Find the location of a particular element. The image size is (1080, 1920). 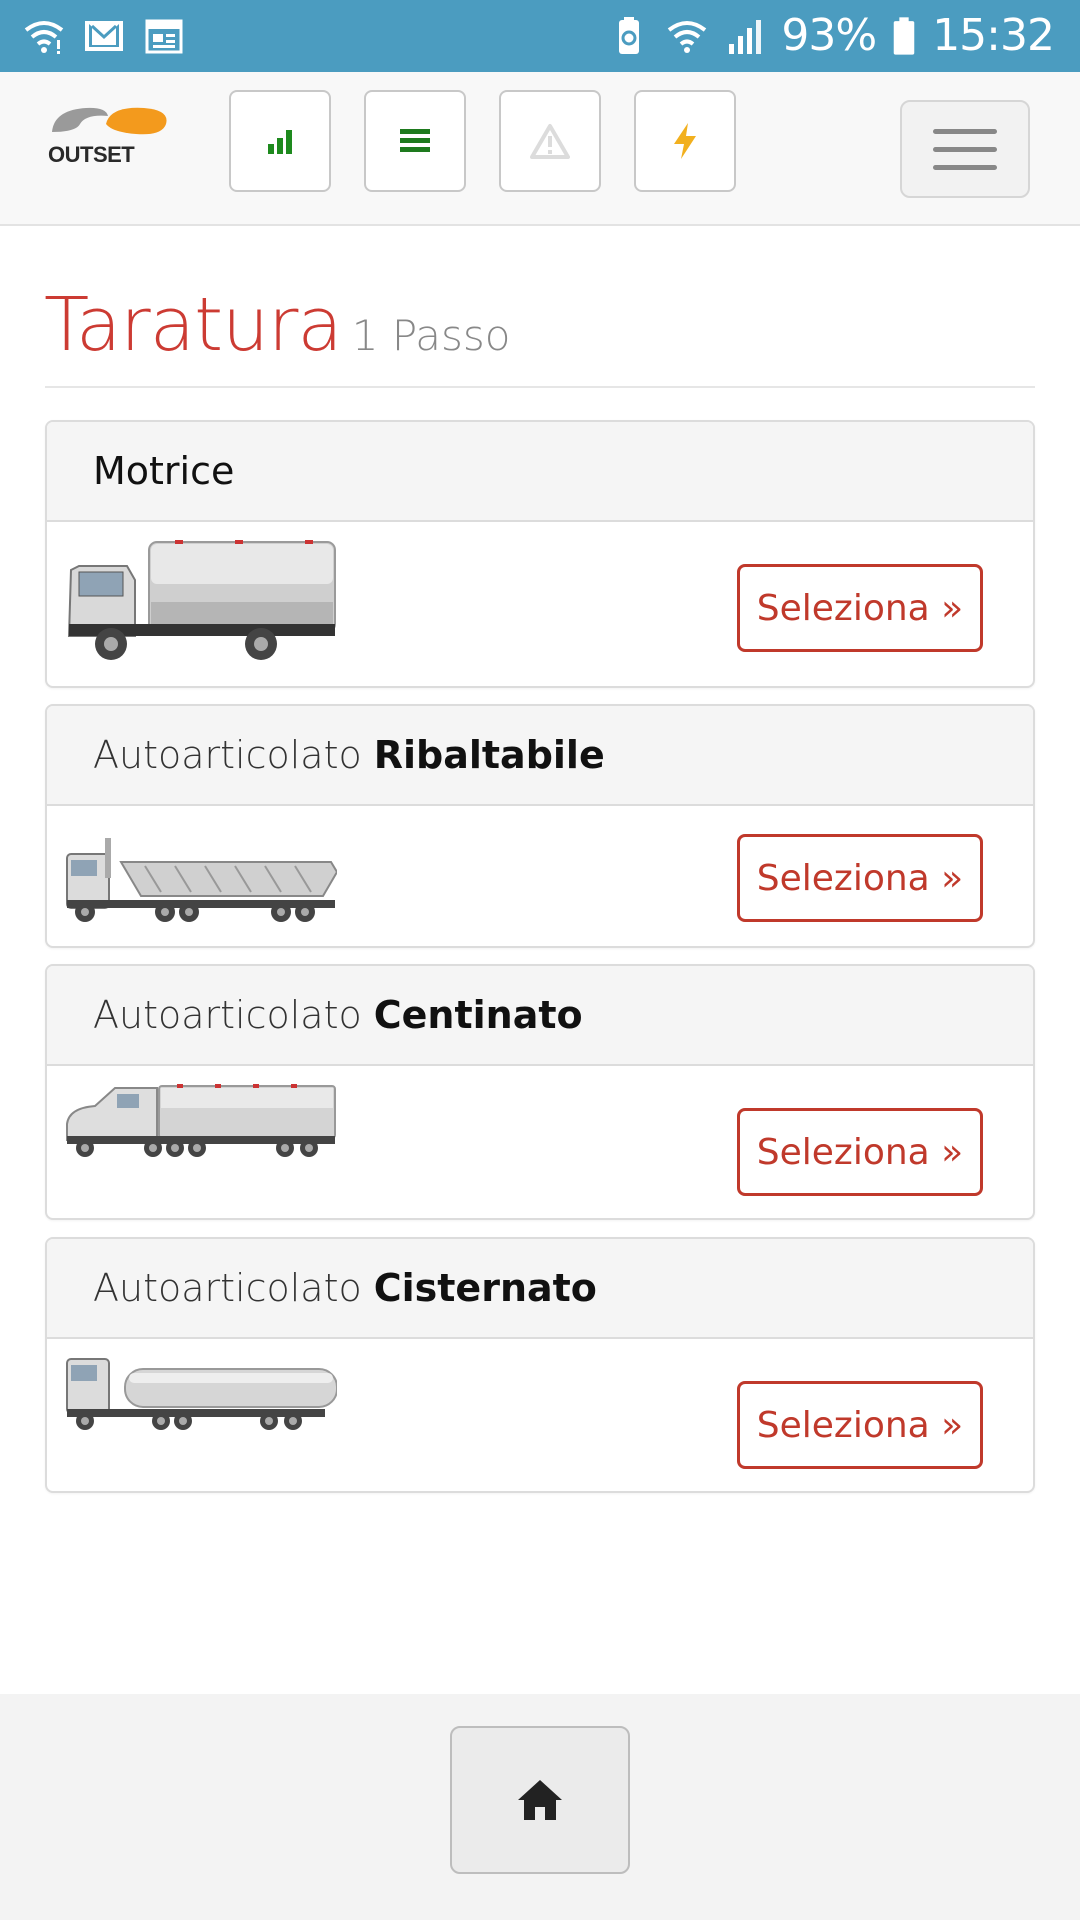

warning-icon is located at coordinates (550, 141).